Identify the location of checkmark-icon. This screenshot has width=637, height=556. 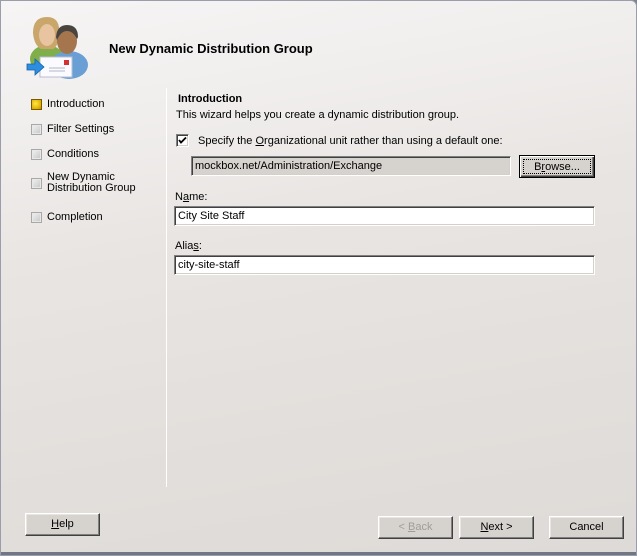
(182, 140).